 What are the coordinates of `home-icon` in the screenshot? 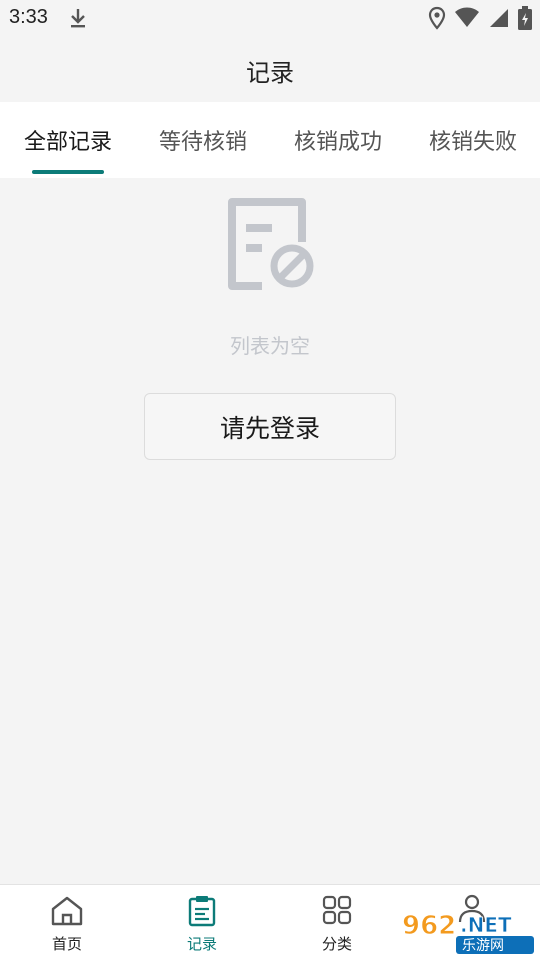 It's located at (67, 913).